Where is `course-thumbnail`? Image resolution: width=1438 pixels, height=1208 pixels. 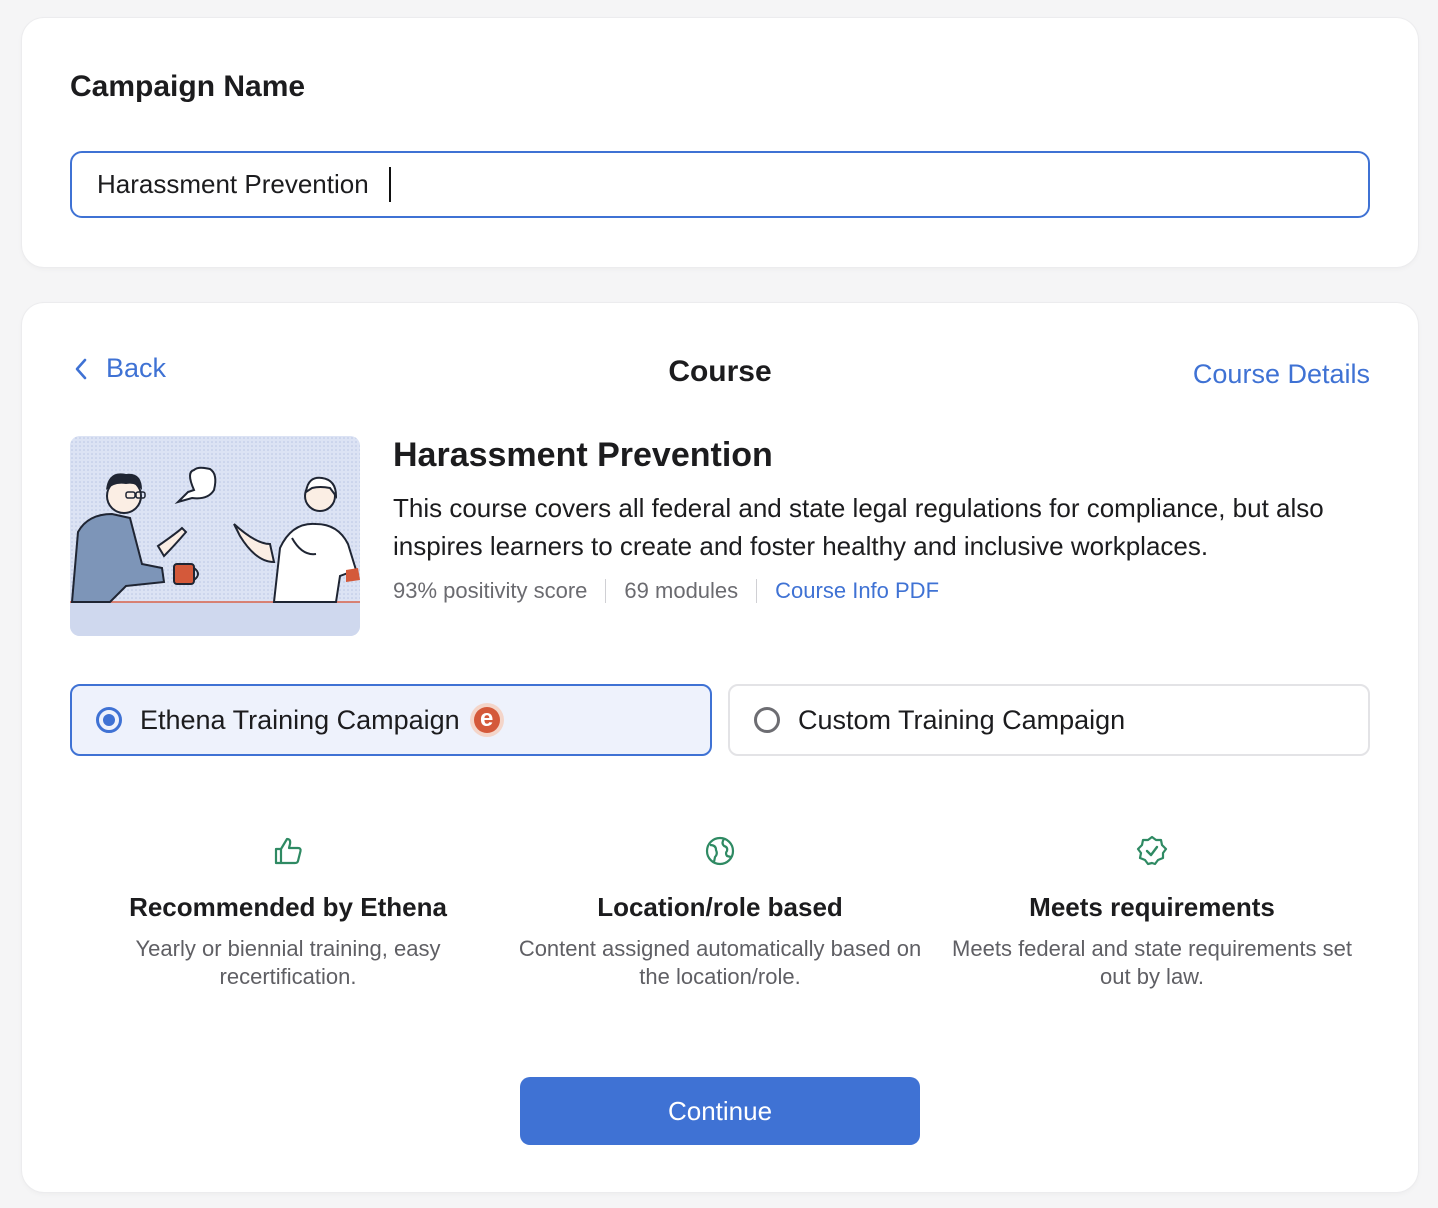
course-thumbnail is located at coordinates (215, 536).